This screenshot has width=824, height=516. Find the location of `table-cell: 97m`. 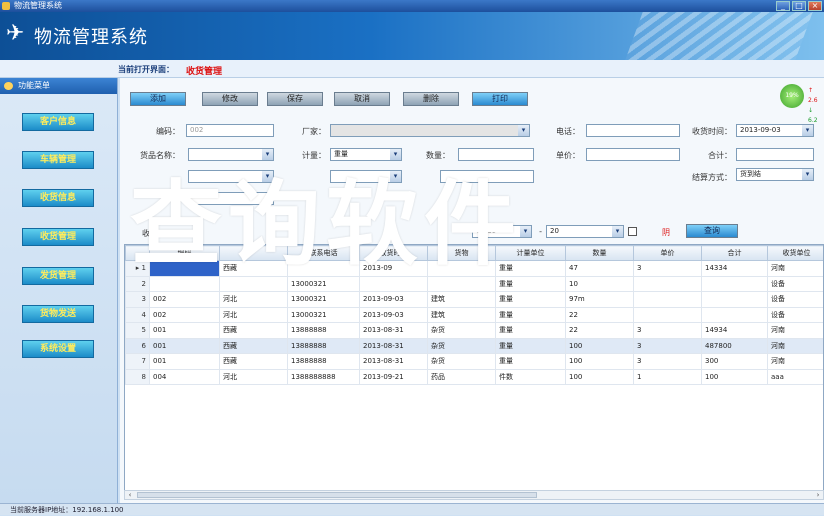

table-cell: 97m is located at coordinates (600, 300).